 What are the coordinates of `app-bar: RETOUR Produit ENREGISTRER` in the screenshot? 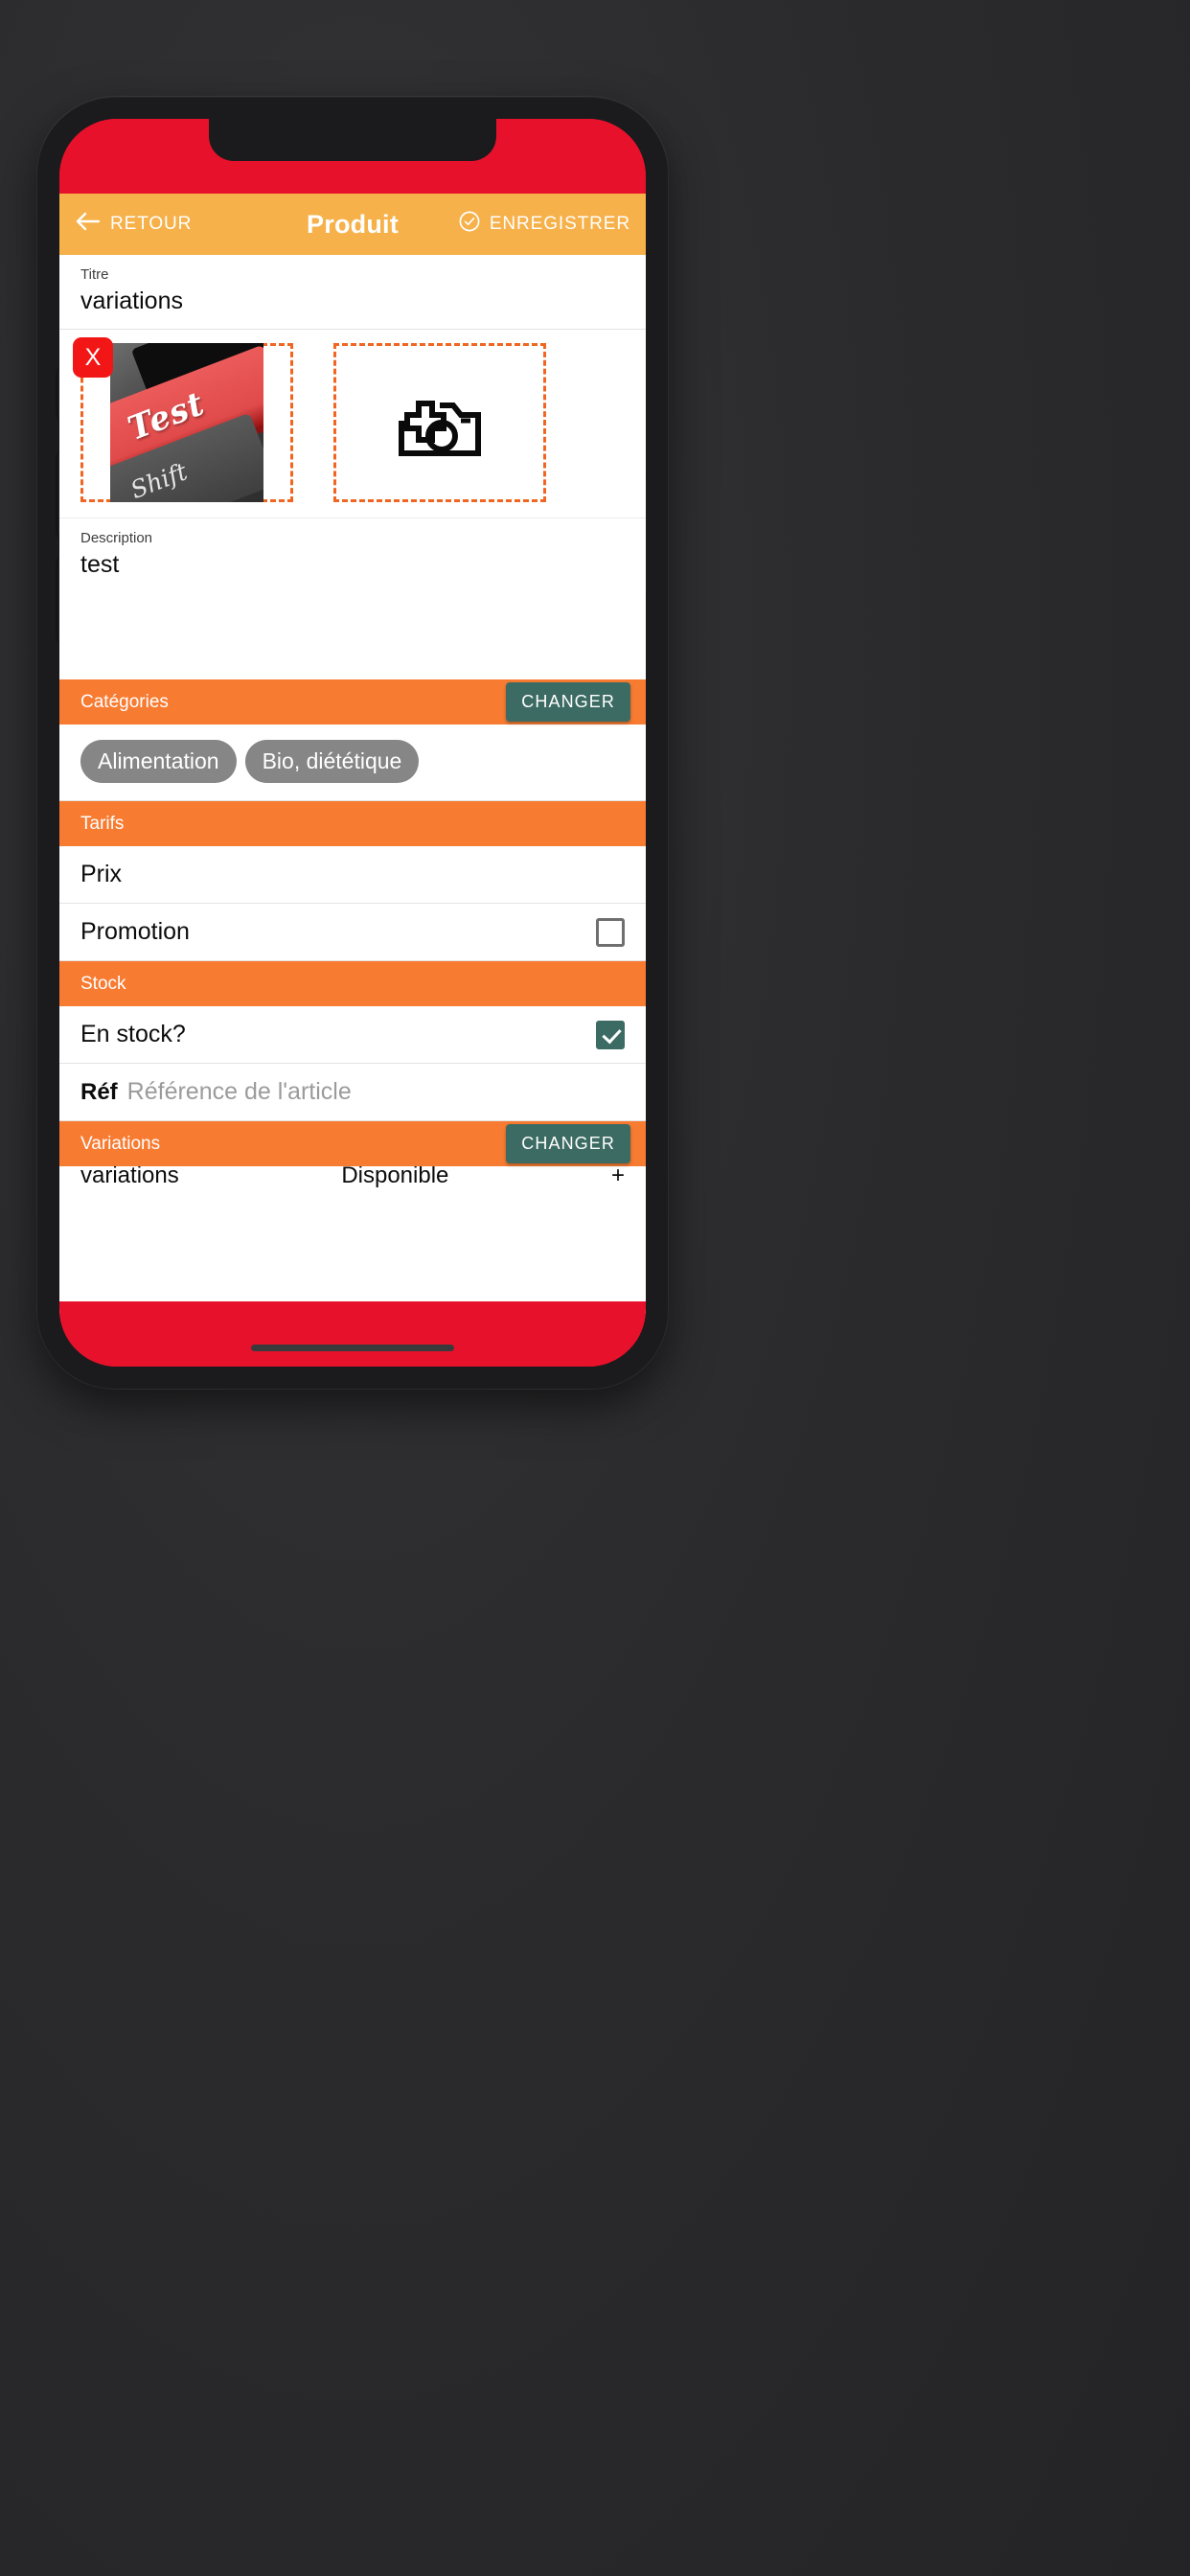 It's located at (352, 224).